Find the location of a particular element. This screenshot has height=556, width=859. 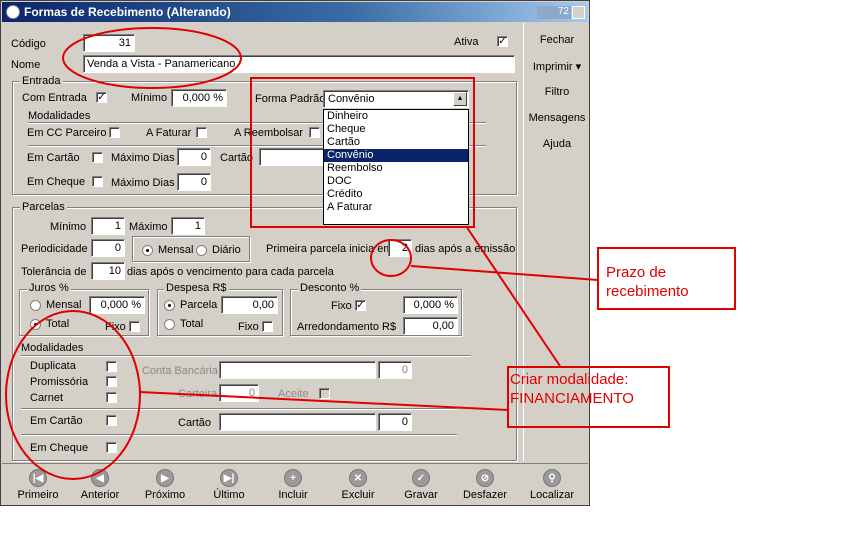

criar-pointer-line-lower is located at coordinates (324, 401).